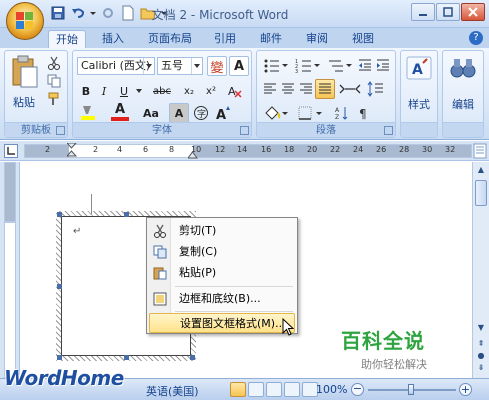 The height and width of the screenshot is (400, 489). Describe the element at coordinates (222, 252) in the screenshot. I see `menu-item-copy: 复制(C)` at that location.